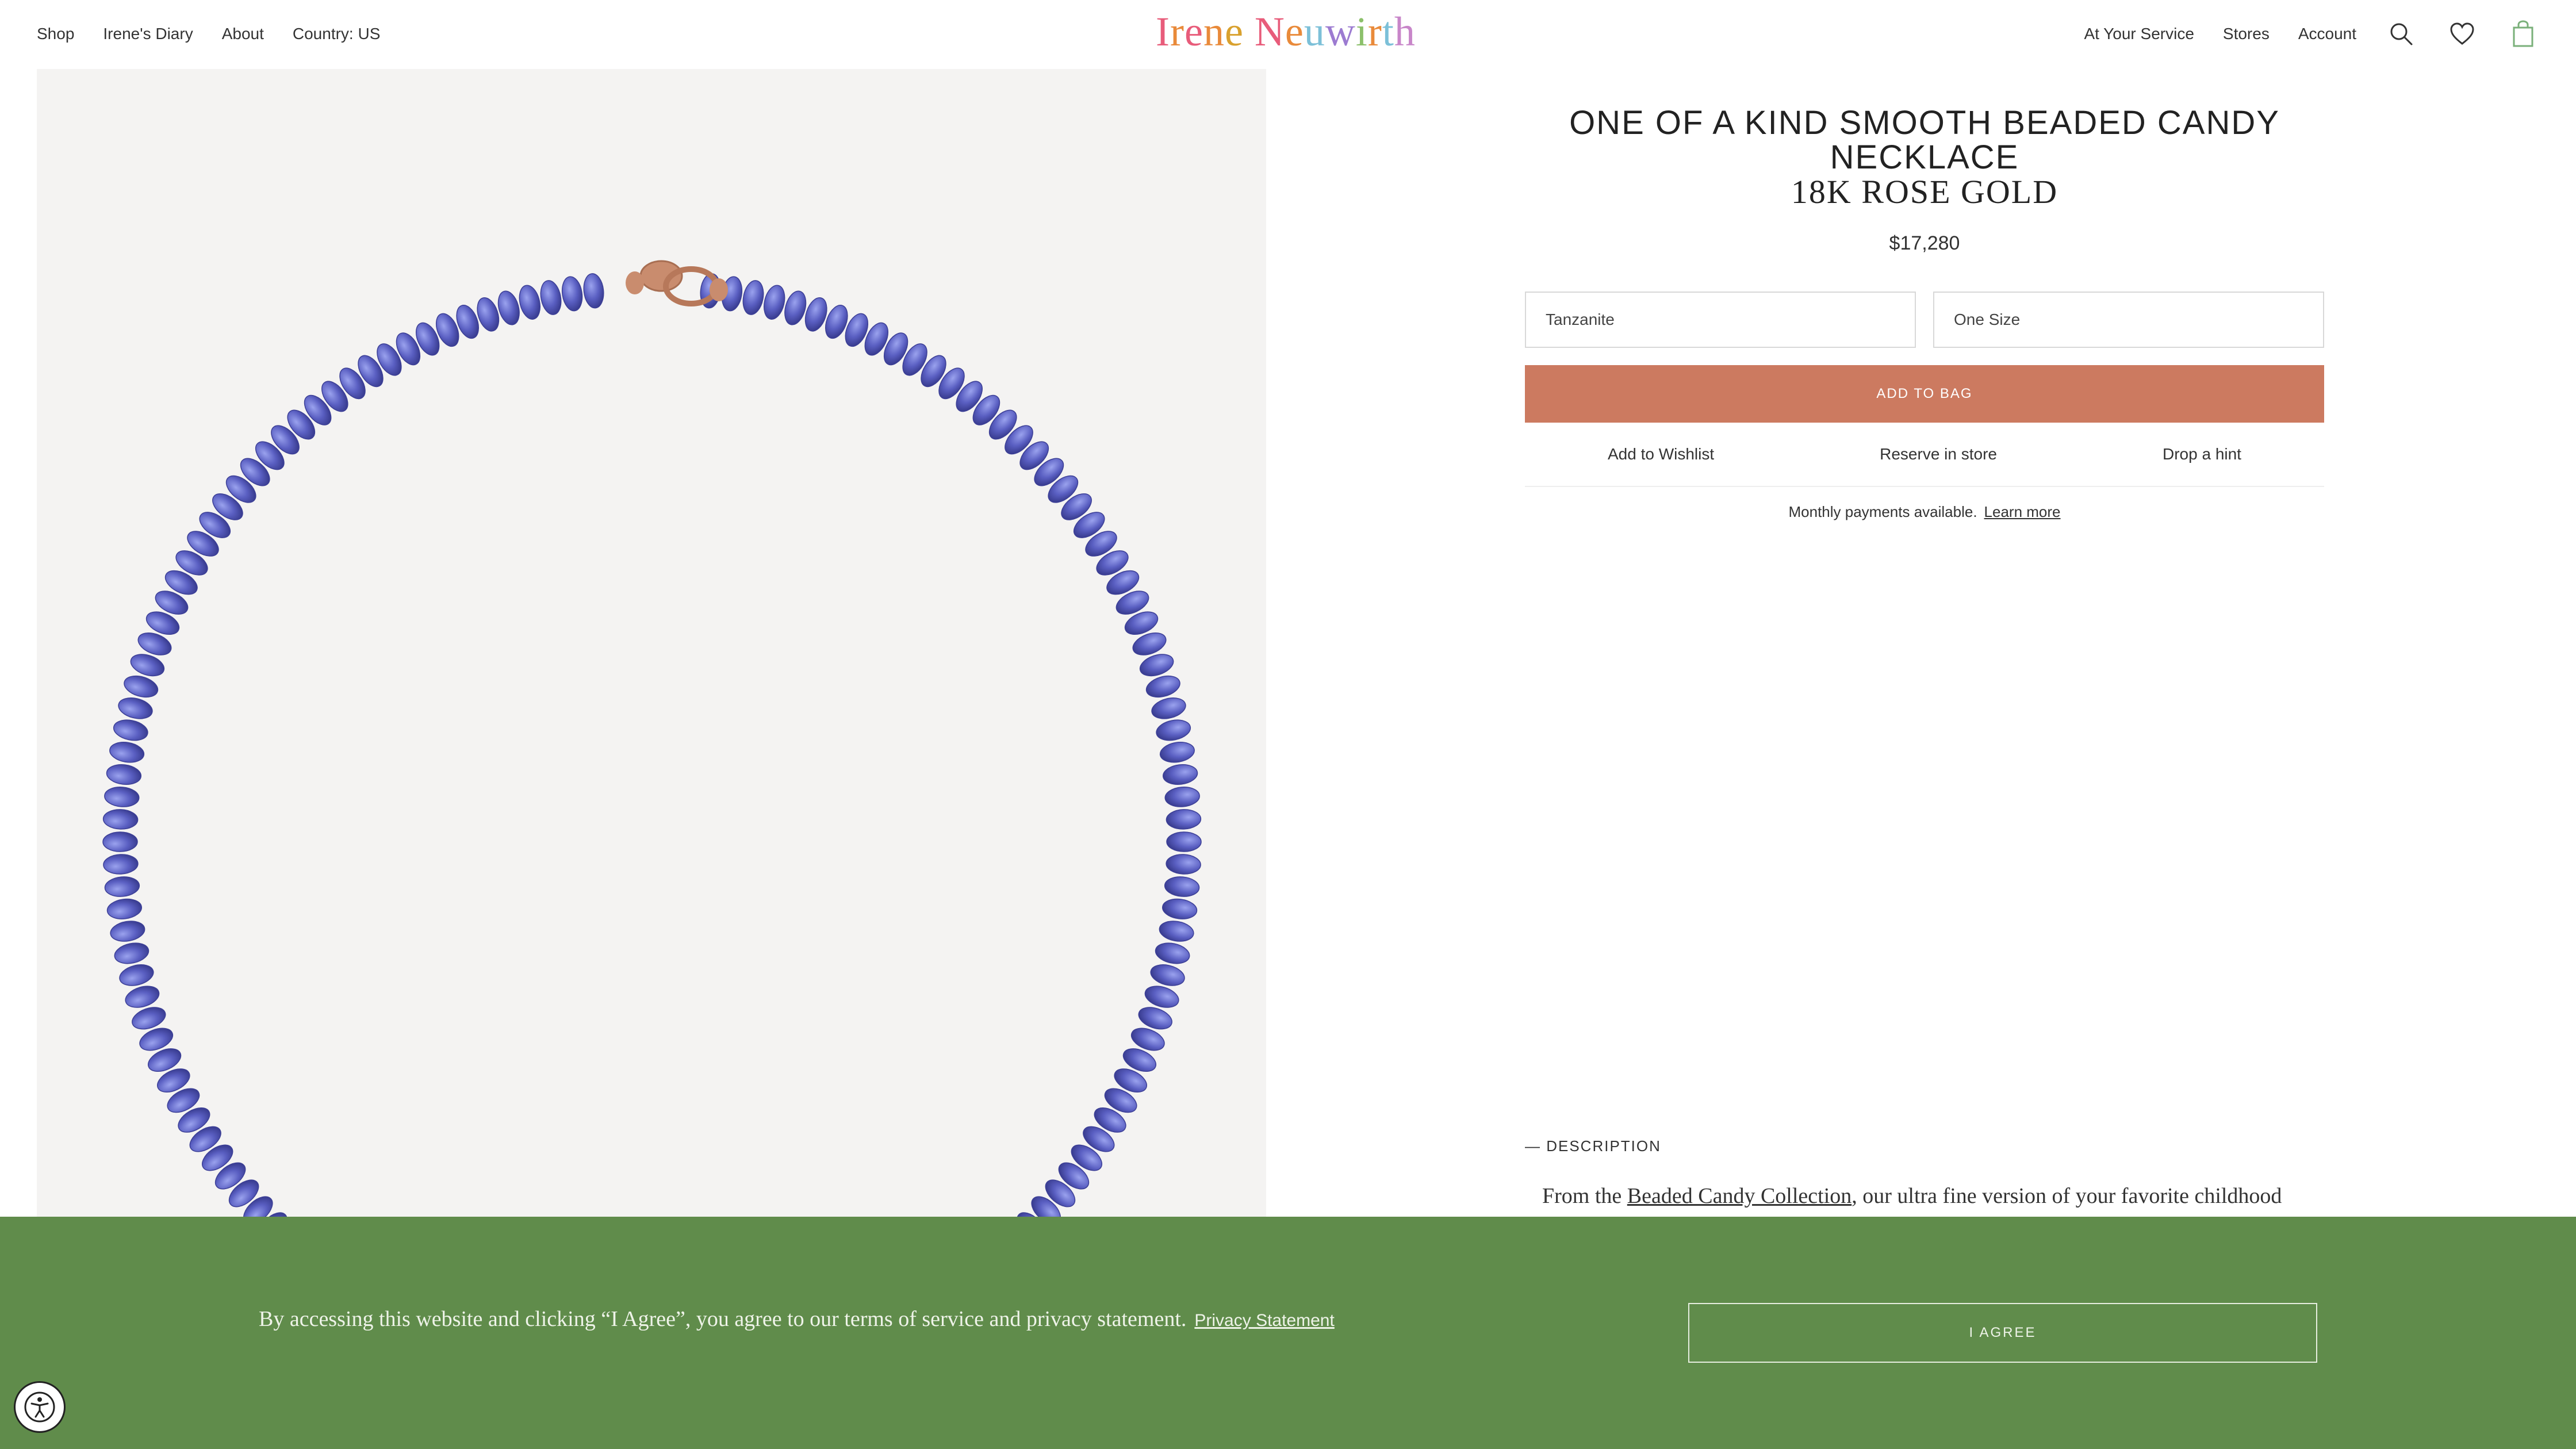 The height and width of the screenshot is (1449, 2576). Describe the element at coordinates (1987, 319) in the screenshot. I see `size-select-value: One Size` at that location.